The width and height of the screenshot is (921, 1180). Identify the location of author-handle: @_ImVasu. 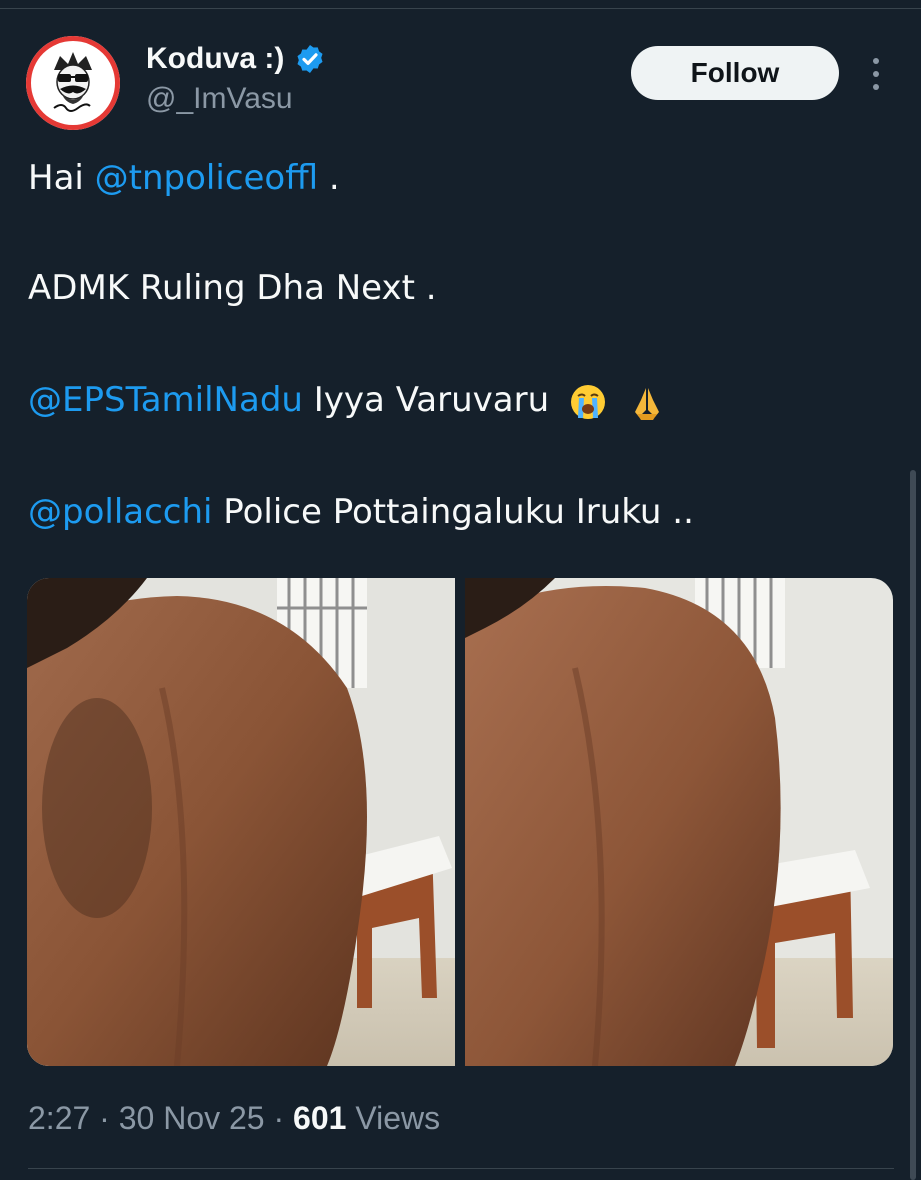
(219, 99).